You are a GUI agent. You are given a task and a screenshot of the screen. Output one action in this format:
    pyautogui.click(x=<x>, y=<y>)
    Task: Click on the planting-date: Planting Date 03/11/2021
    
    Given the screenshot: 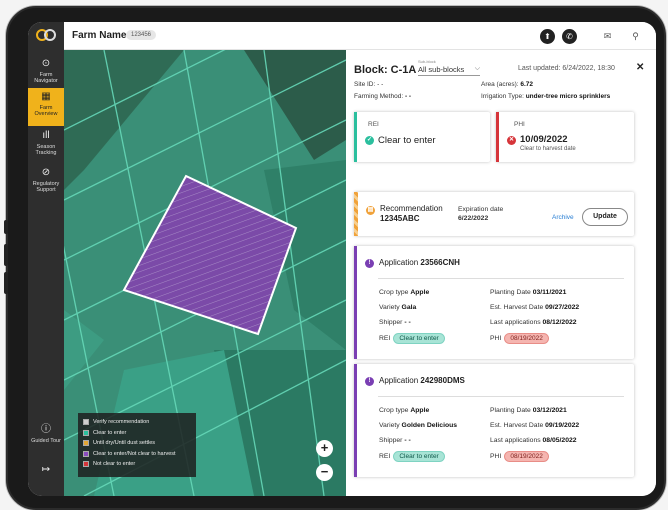 What is the action you would take?
    pyautogui.click(x=528, y=292)
    